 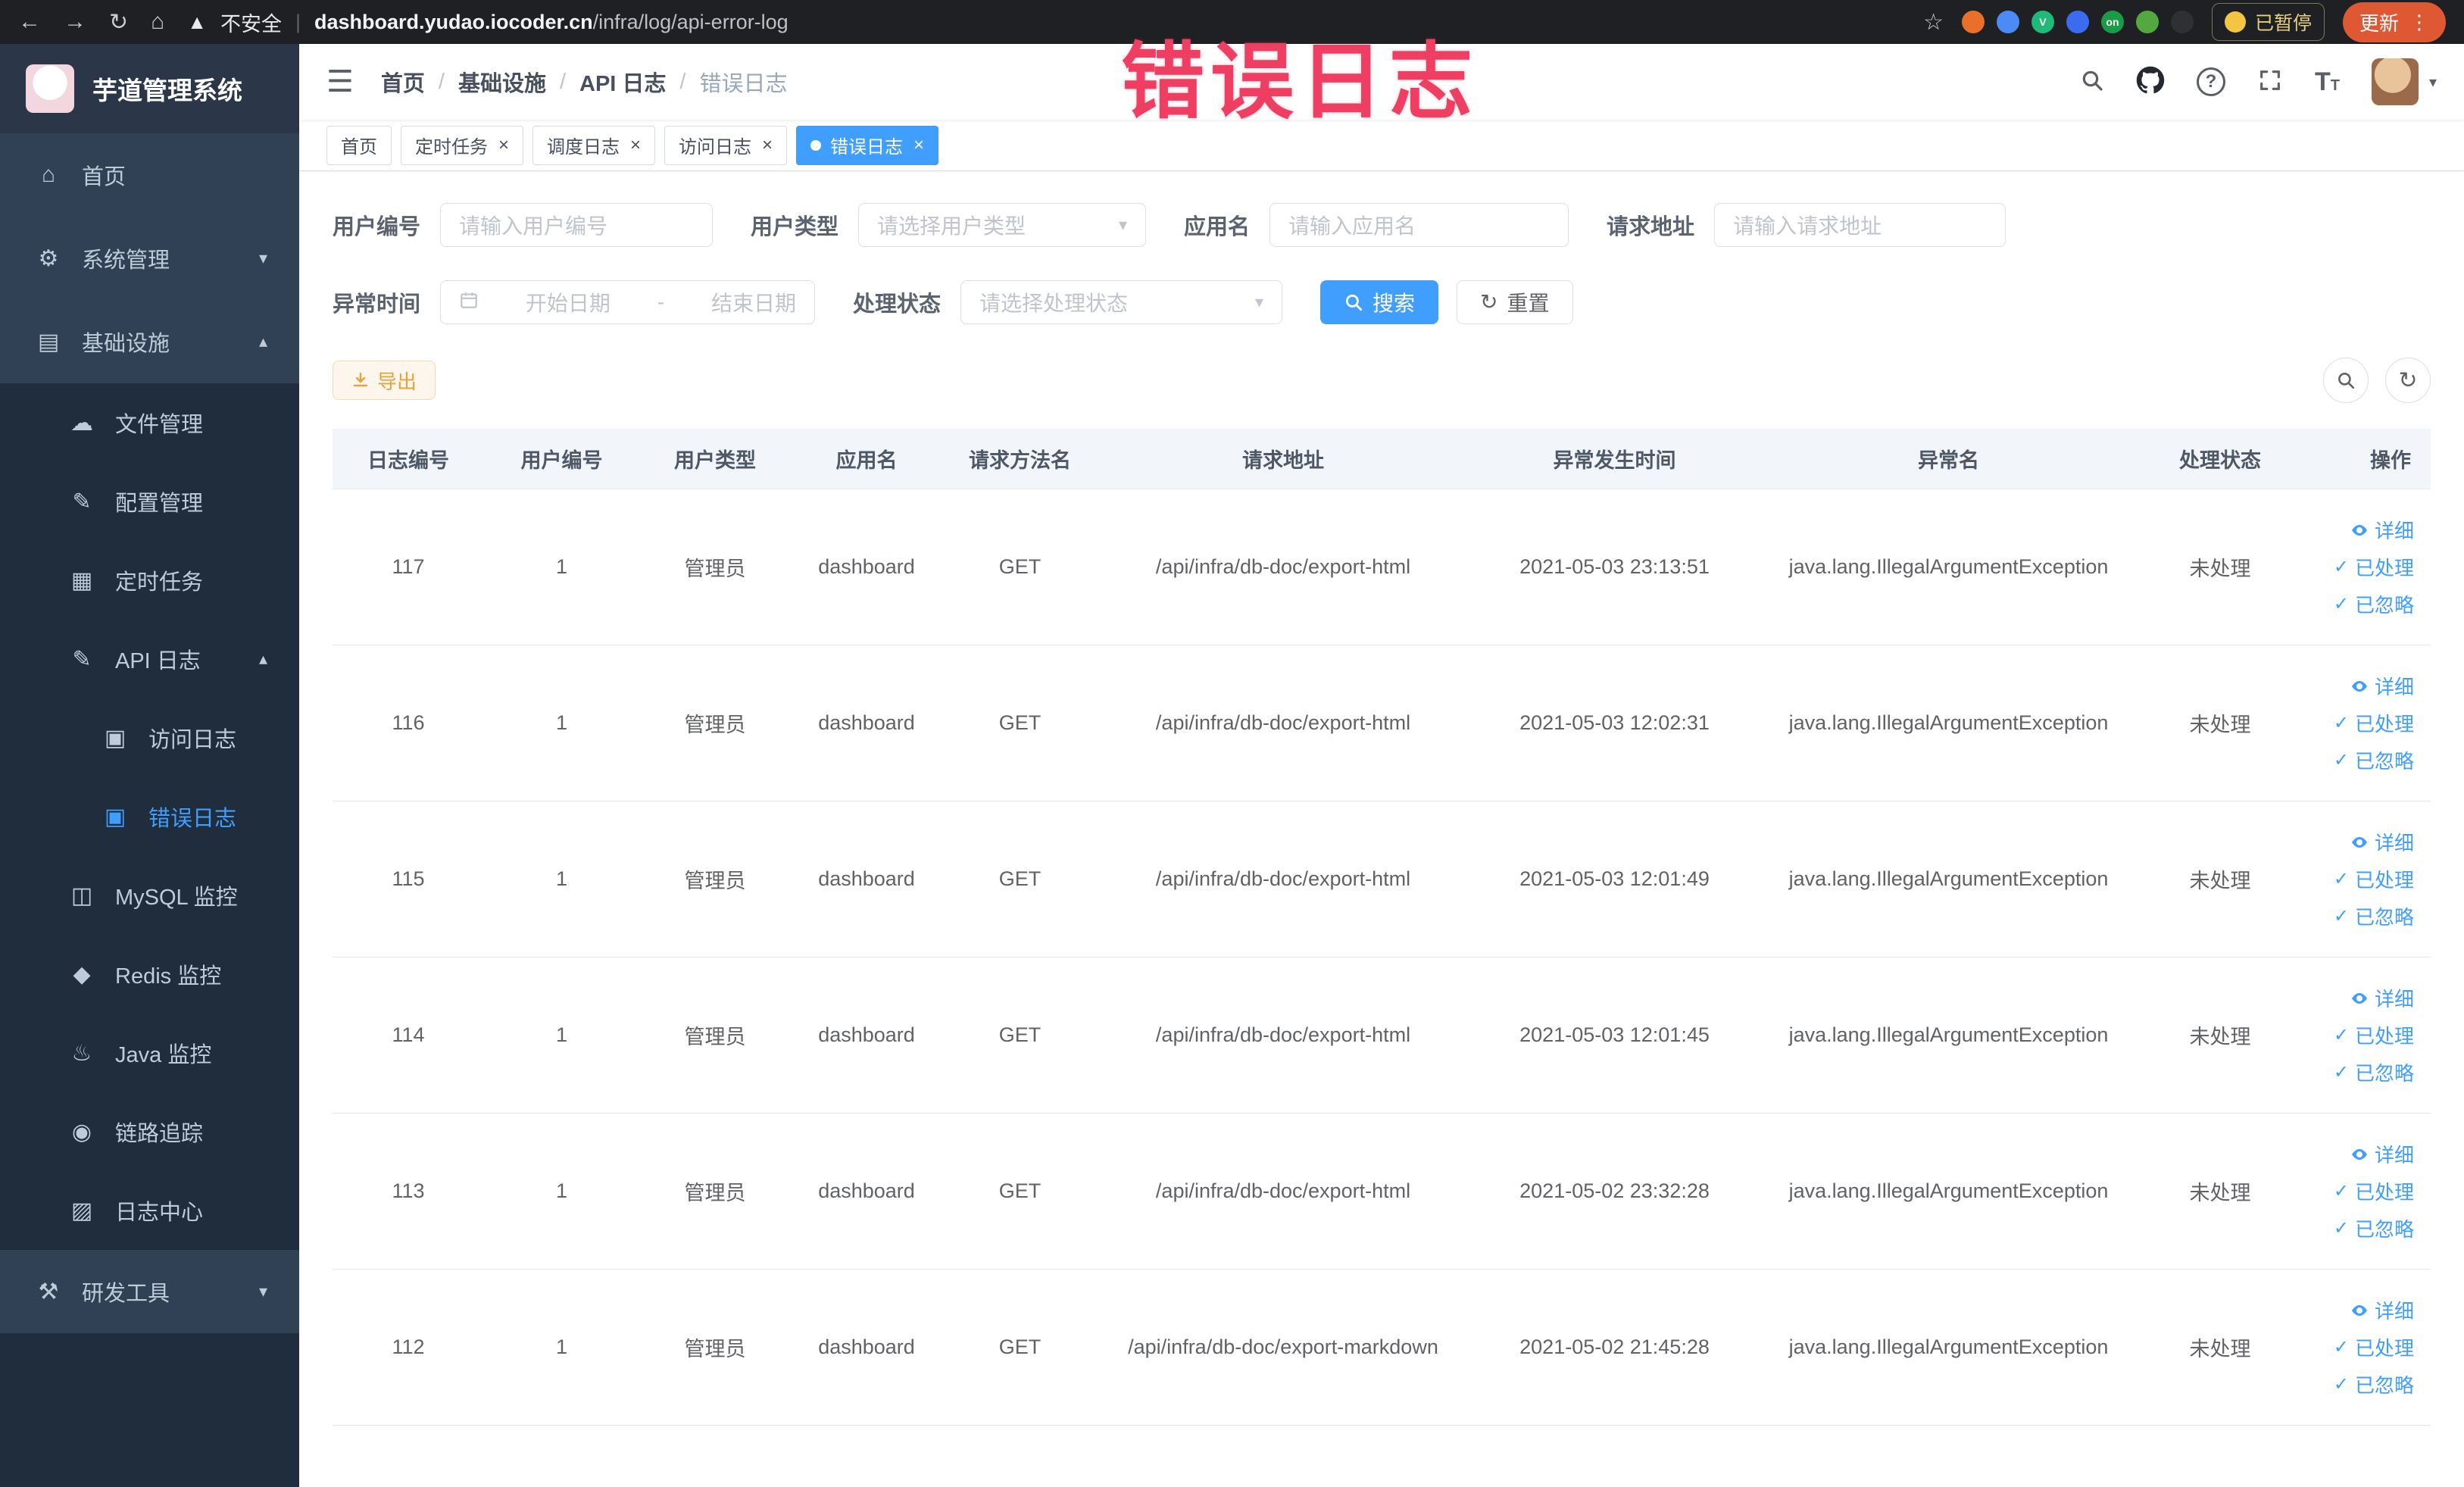 I want to click on sidebar-item-log-center: ▨ 日志中心, so click(x=149, y=1210).